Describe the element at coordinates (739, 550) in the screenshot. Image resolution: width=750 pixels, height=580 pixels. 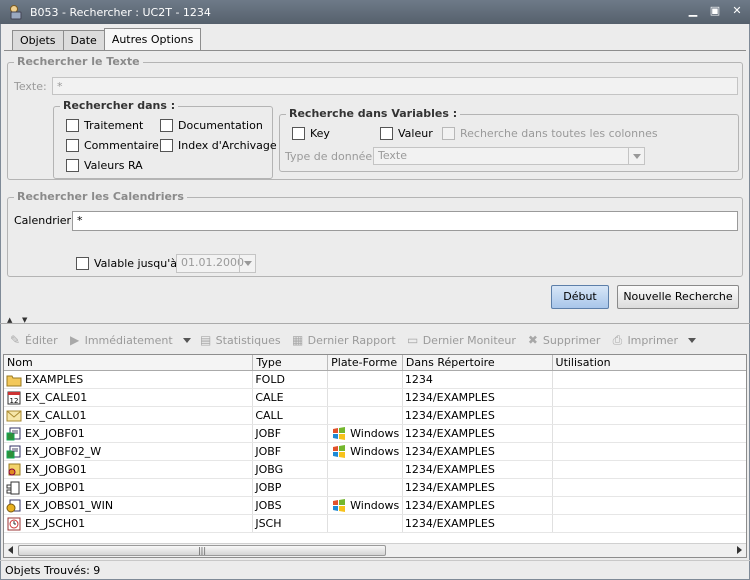
I see `scroll-right-icon` at that location.